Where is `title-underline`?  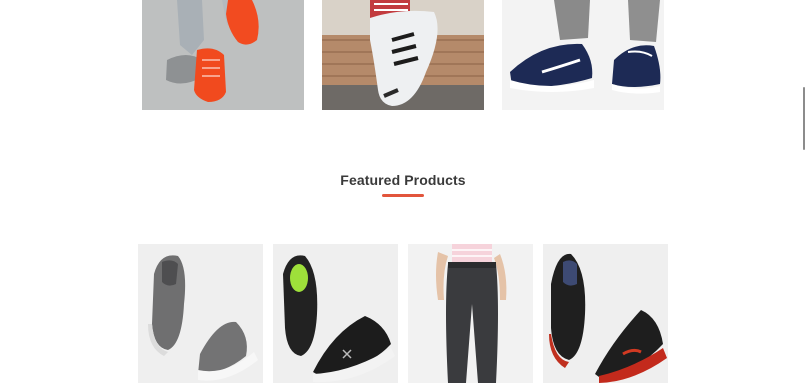 title-underline is located at coordinates (403, 195).